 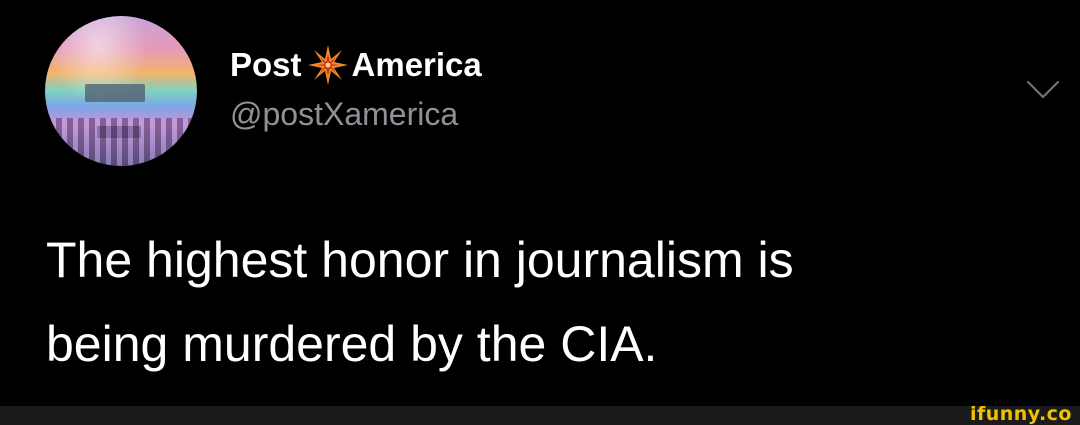 I want to click on watermark-bar: ifunny.co, so click(x=540, y=414).